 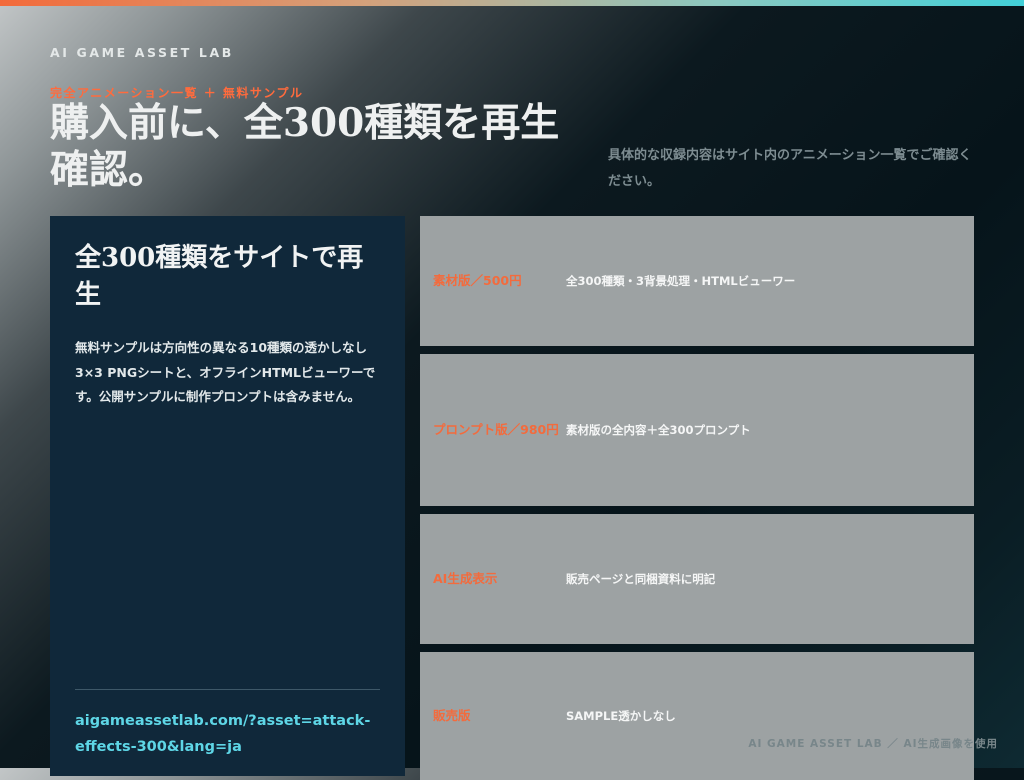 What do you see at coordinates (641, 579) in the screenshot?
I see `feature-value: 販売ページと同梱資料に明記` at bounding box center [641, 579].